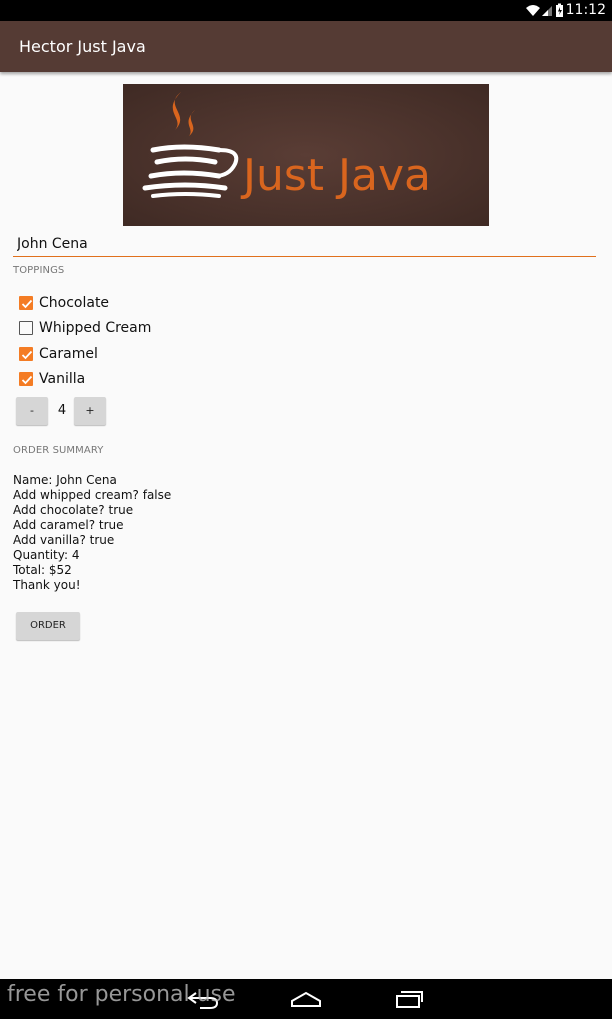 The width and height of the screenshot is (612, 1019). Describe the element at coordinates (533, 10) in the screenshot. I see `wifi-icon` at that location.